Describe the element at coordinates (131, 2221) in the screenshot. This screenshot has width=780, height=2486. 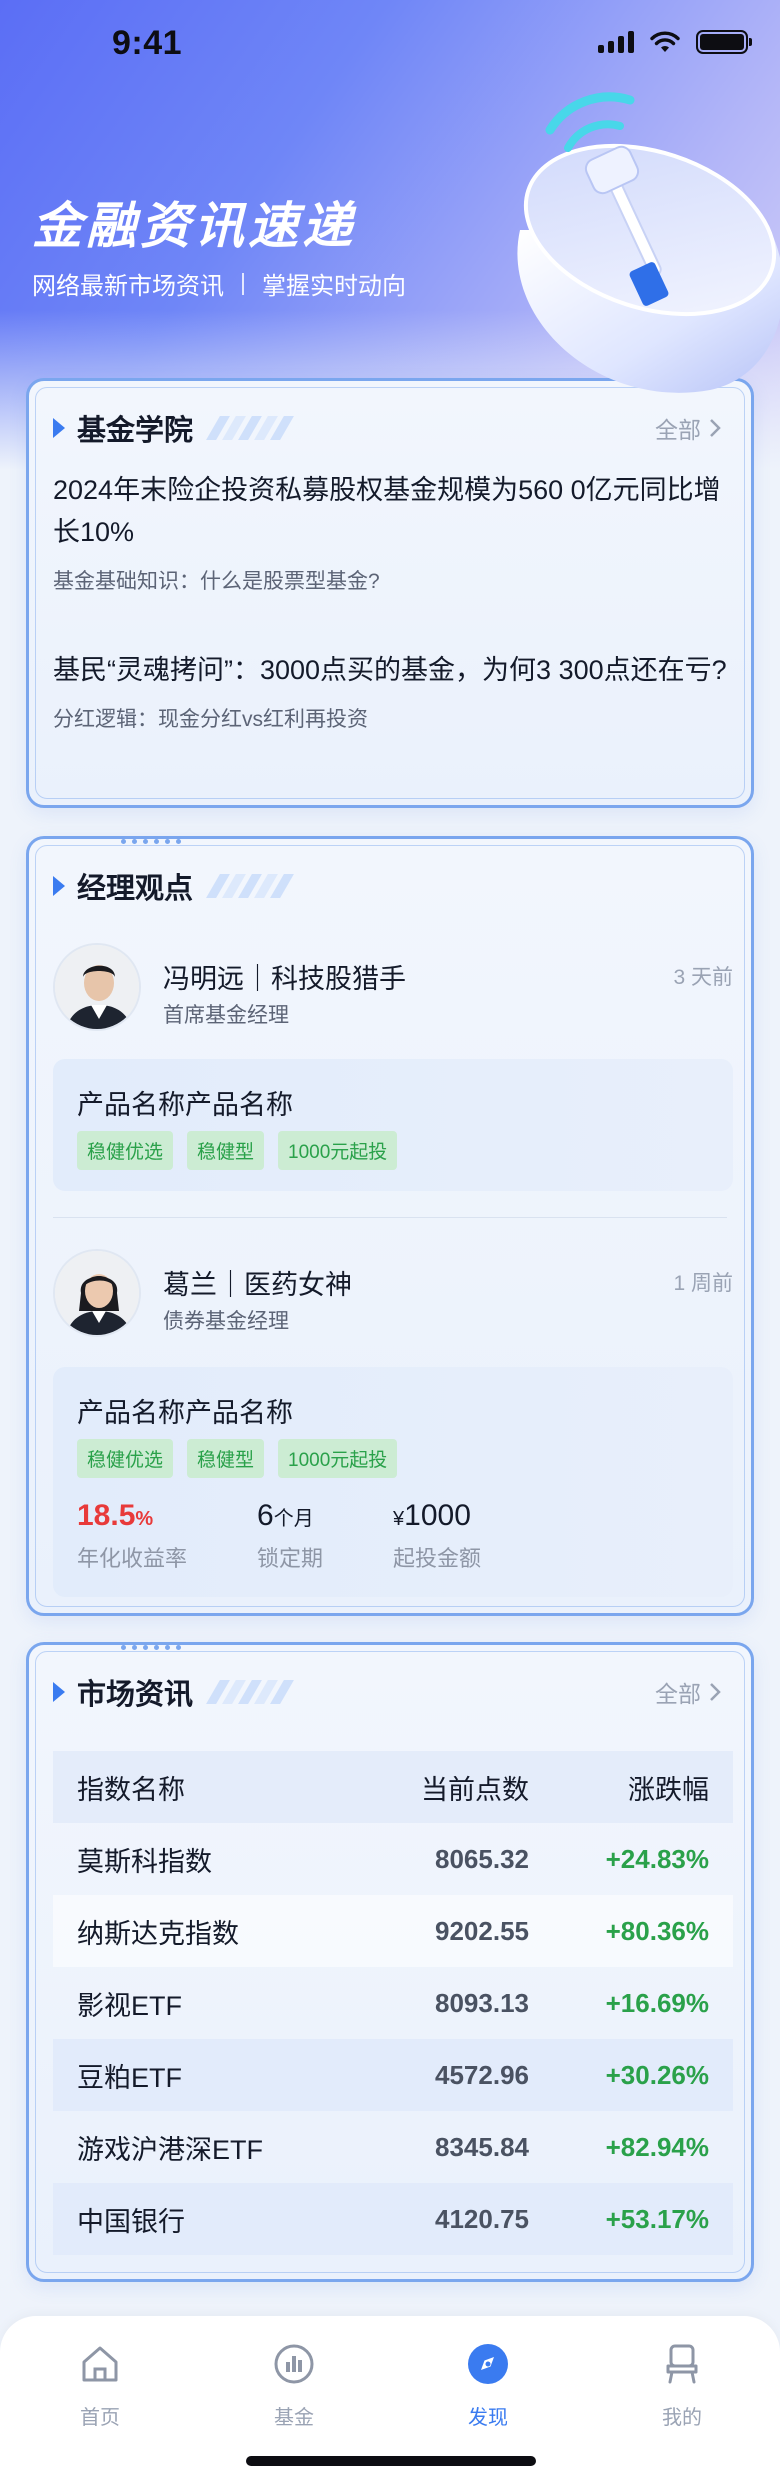
I see `index-name: 中国银行` at that location.